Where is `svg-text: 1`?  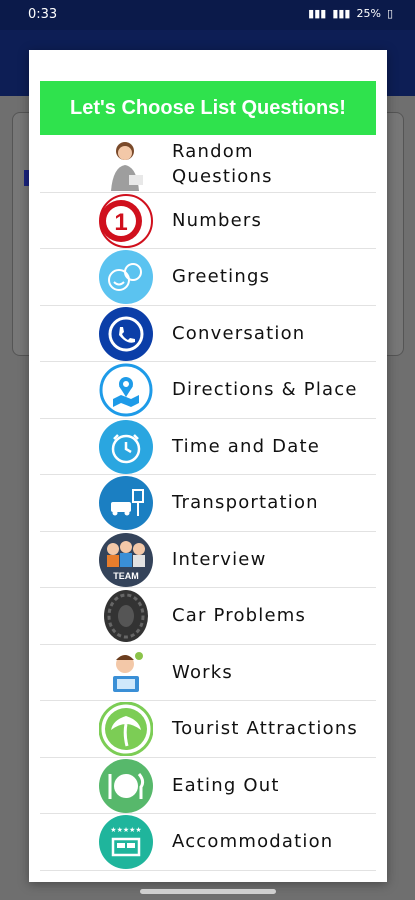
svg-text: 1 is located at coordinates (120, 222).